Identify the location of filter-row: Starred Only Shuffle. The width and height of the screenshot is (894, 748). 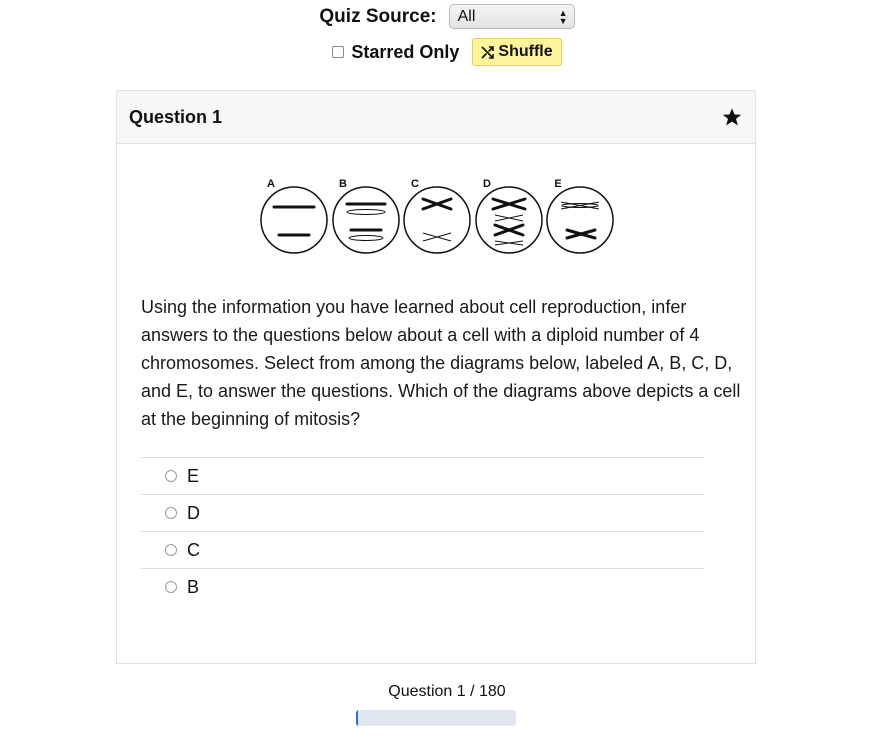
(447, 52).